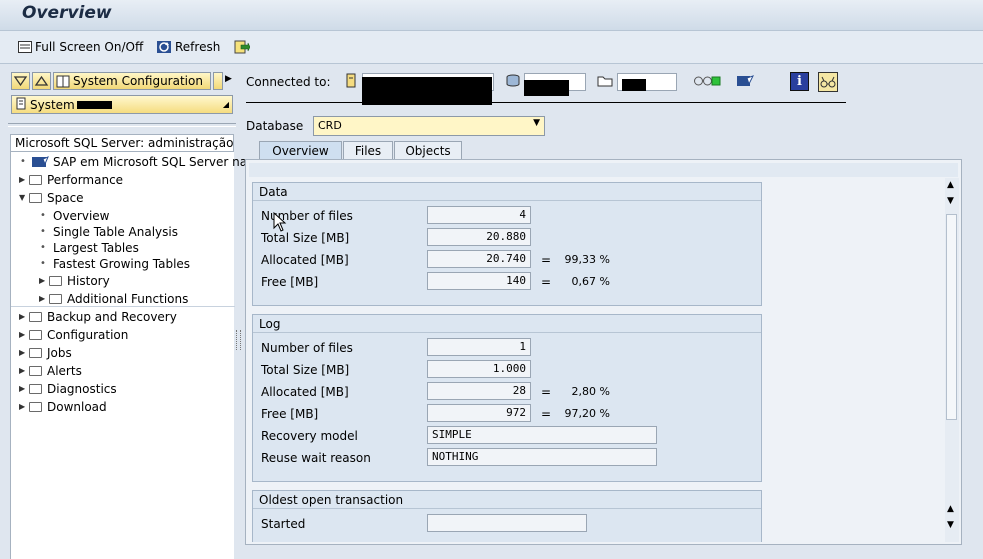 The image size is (983, 559). I want to click on mouse-cursor-icon, so click(280, 222).